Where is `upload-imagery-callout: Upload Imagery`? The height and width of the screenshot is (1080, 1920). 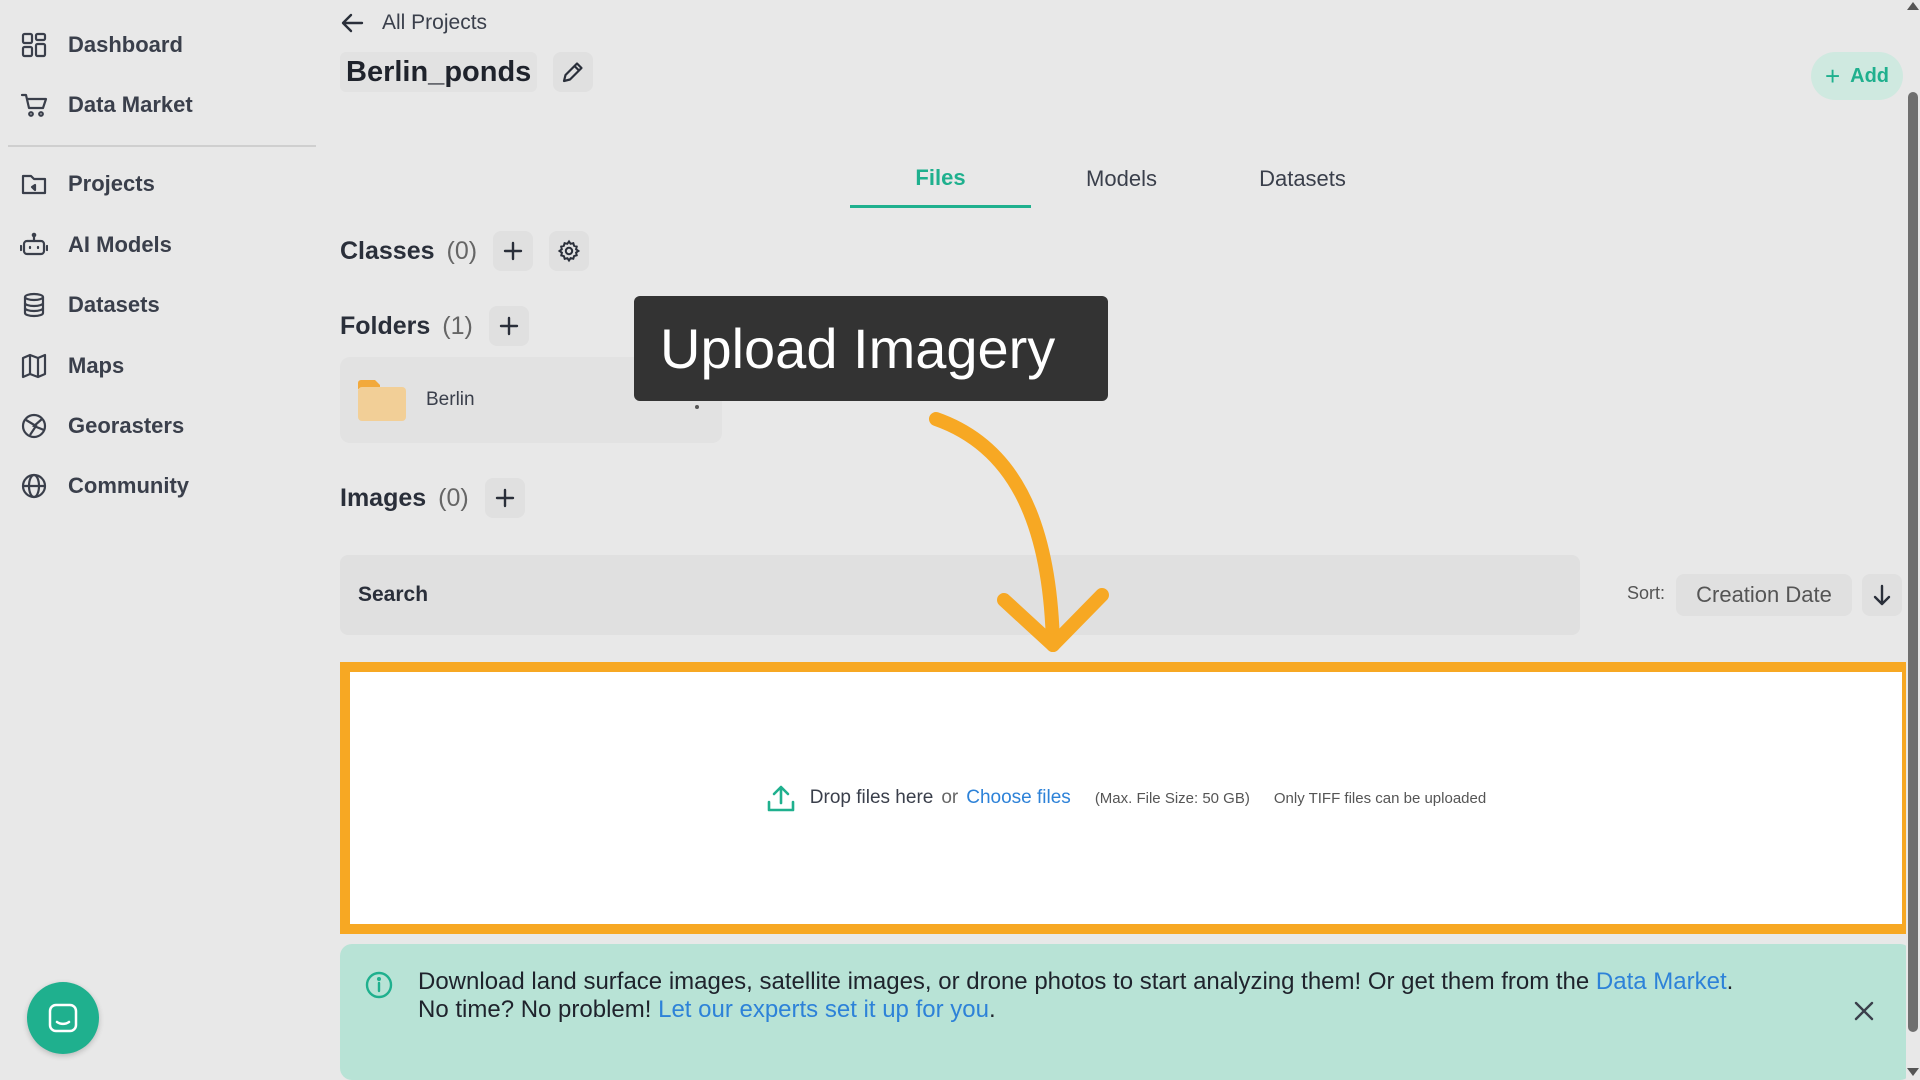 upload-imagery-callout: Upload Imagery is located at coordinates (871, 348).